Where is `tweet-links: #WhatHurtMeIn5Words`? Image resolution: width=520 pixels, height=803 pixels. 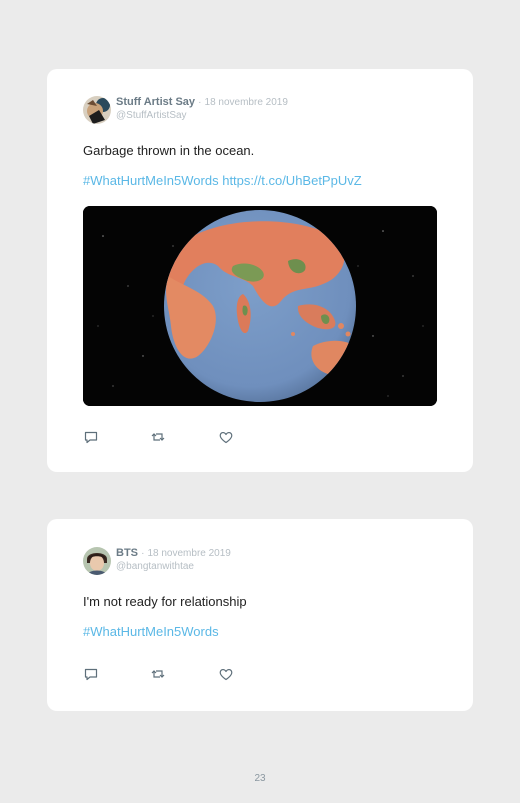
tweet-links: #WhatHurtMeIn5Words is located at coordinates (151, 631).